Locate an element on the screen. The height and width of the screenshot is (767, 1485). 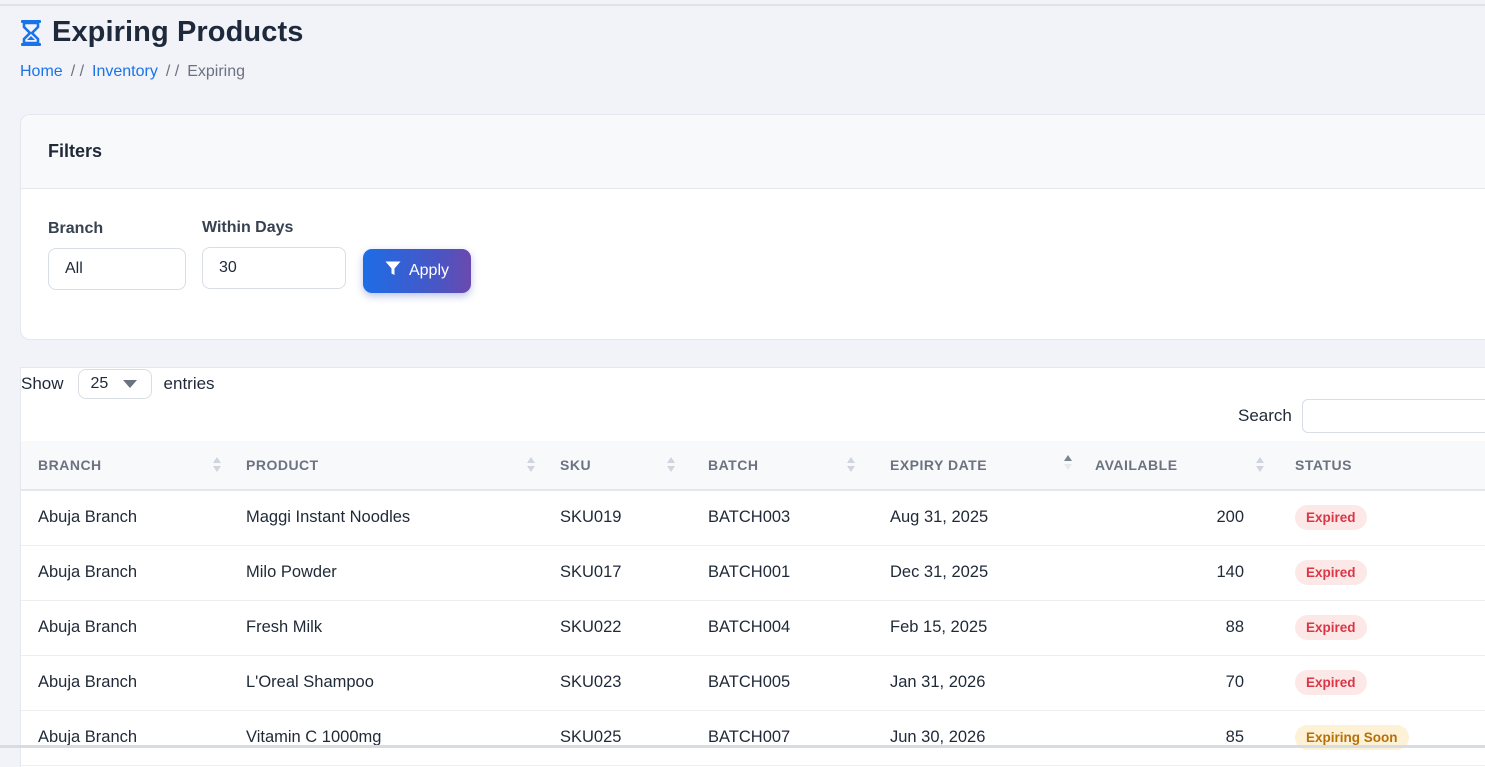
search-label: Search is located at coordinates (1265, 415).